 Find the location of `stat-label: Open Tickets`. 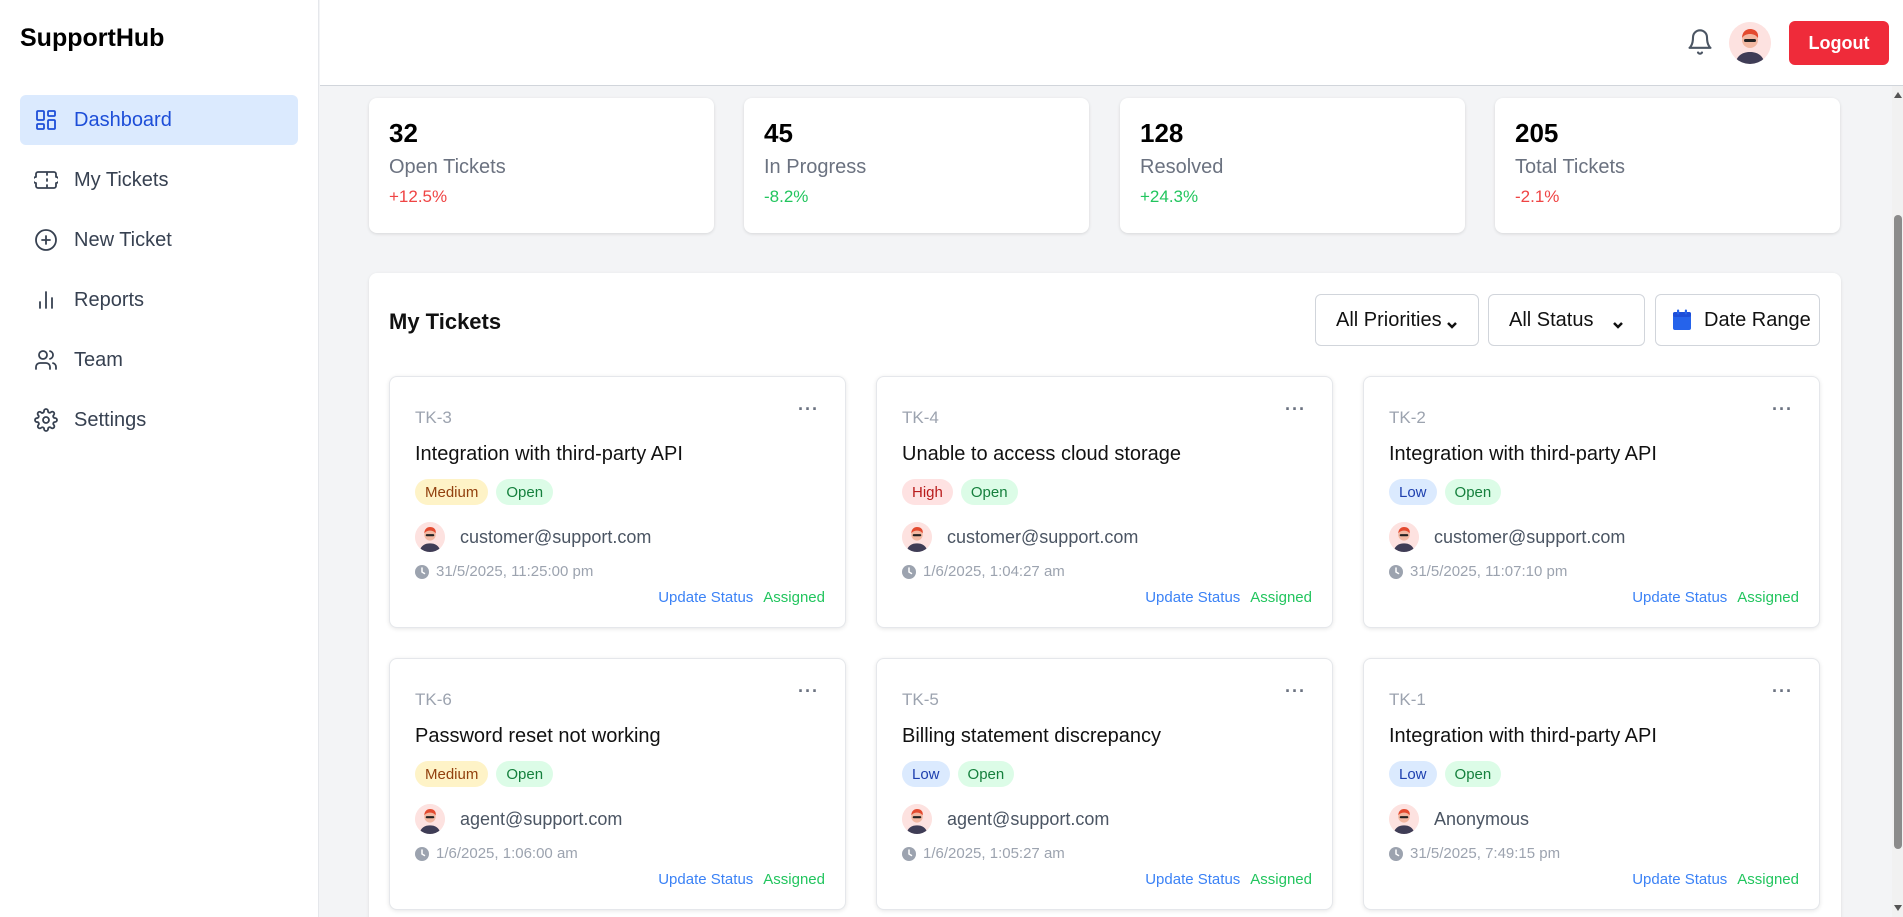

stat-label: Open Tickets is located at coordinates (447, 167).